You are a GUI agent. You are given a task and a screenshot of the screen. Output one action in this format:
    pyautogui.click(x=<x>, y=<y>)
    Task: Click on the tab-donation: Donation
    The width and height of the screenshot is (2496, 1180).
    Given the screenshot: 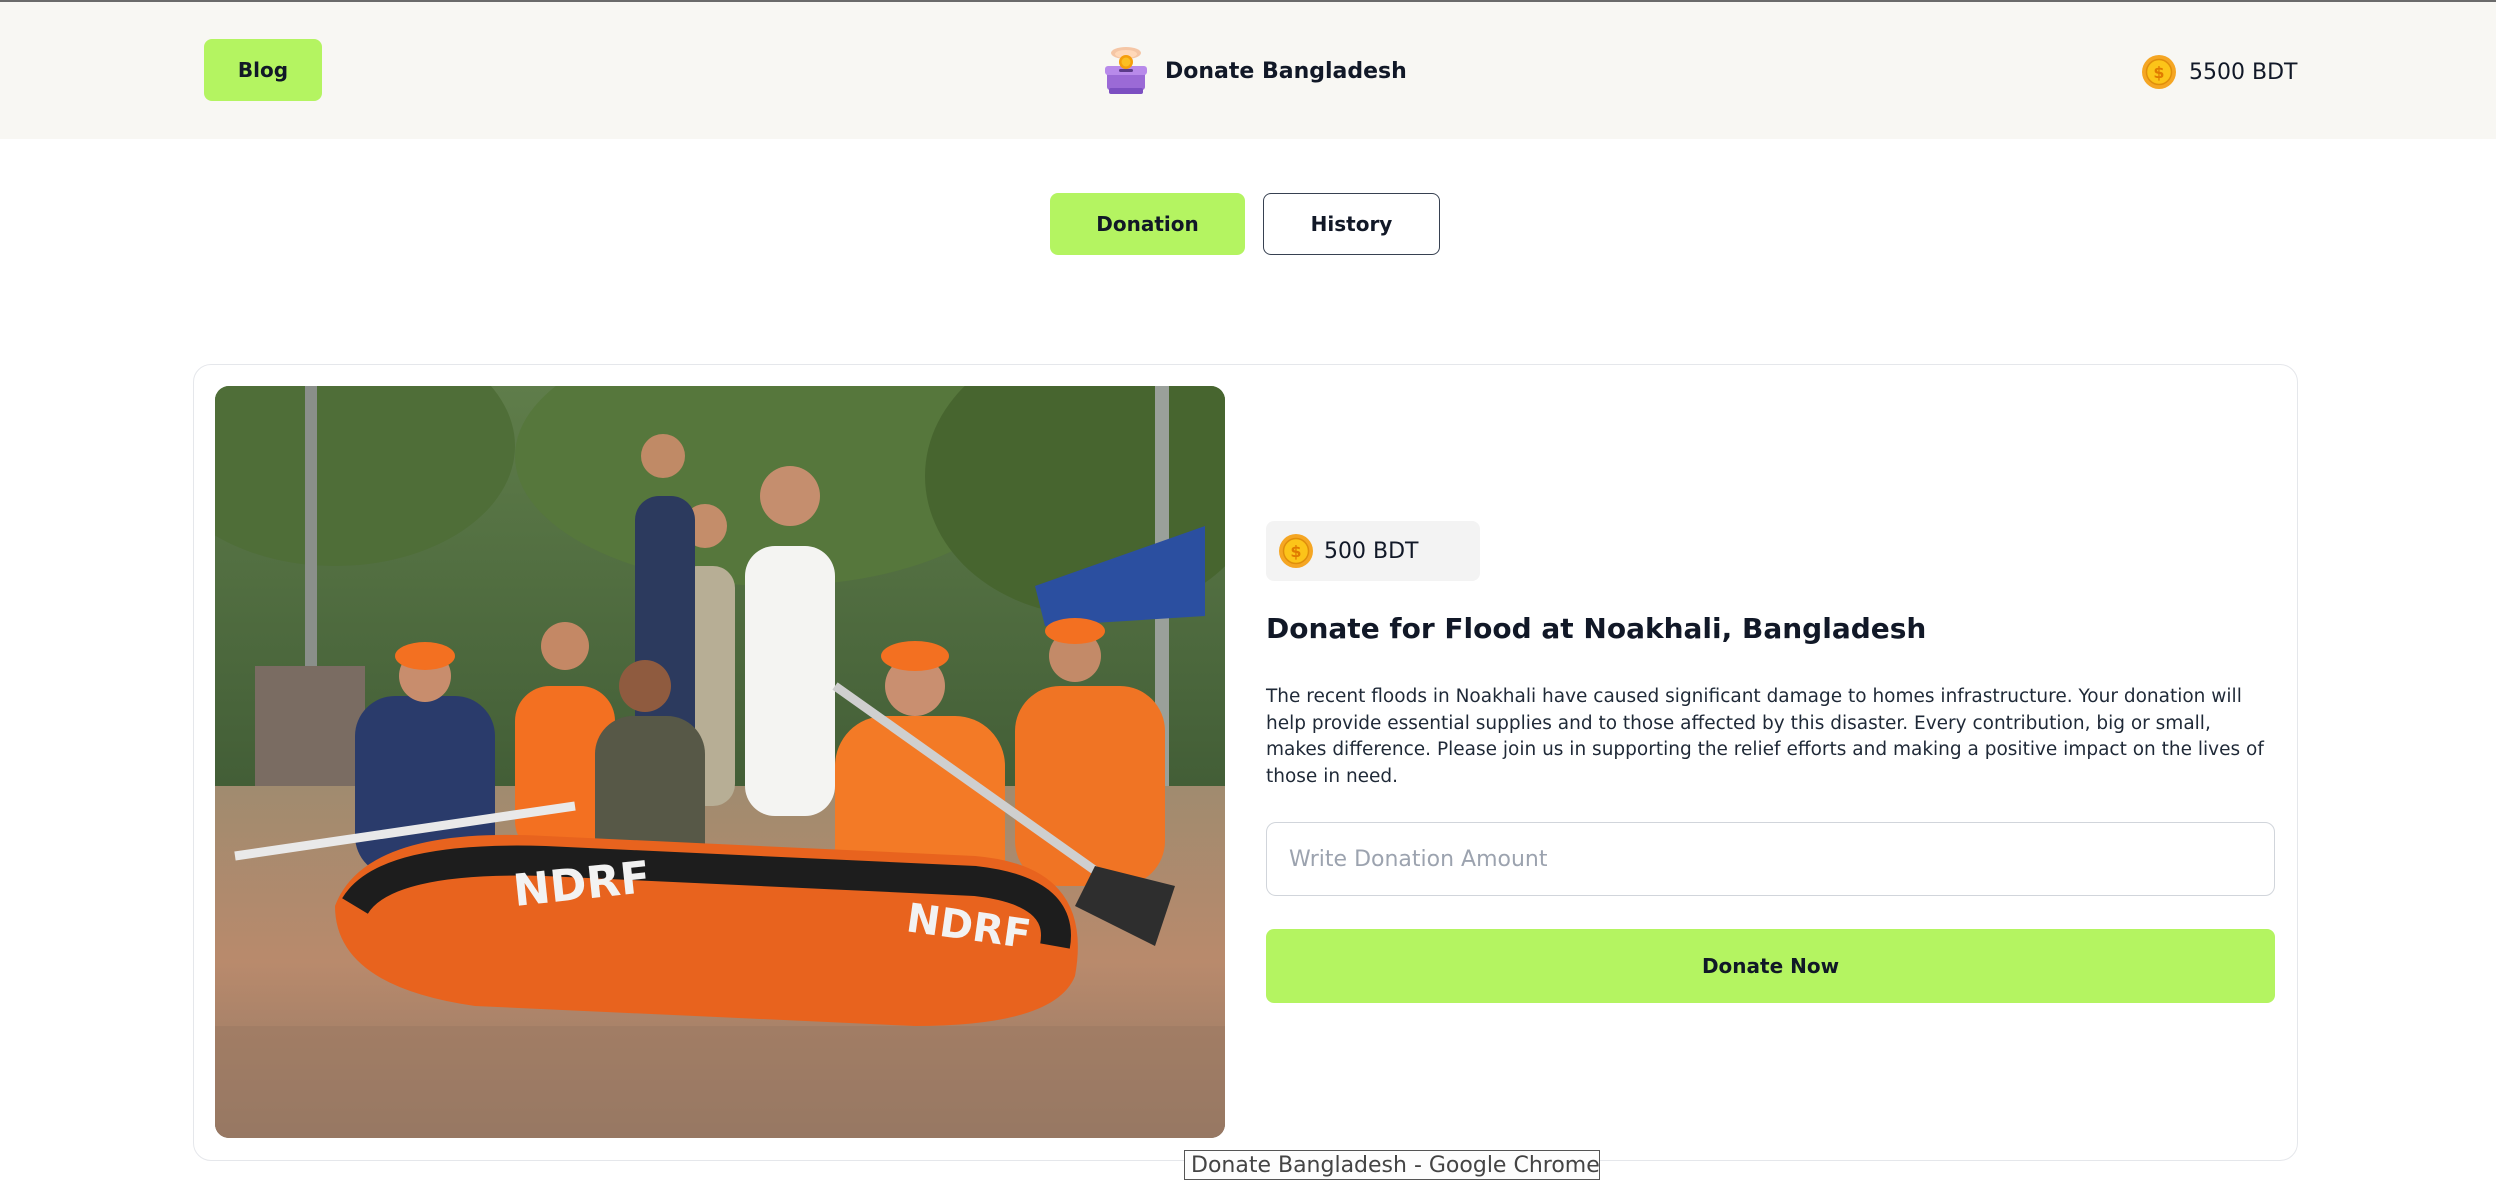 What is the action you would take?
    pyautogui.click(x=1147, y=224)
    